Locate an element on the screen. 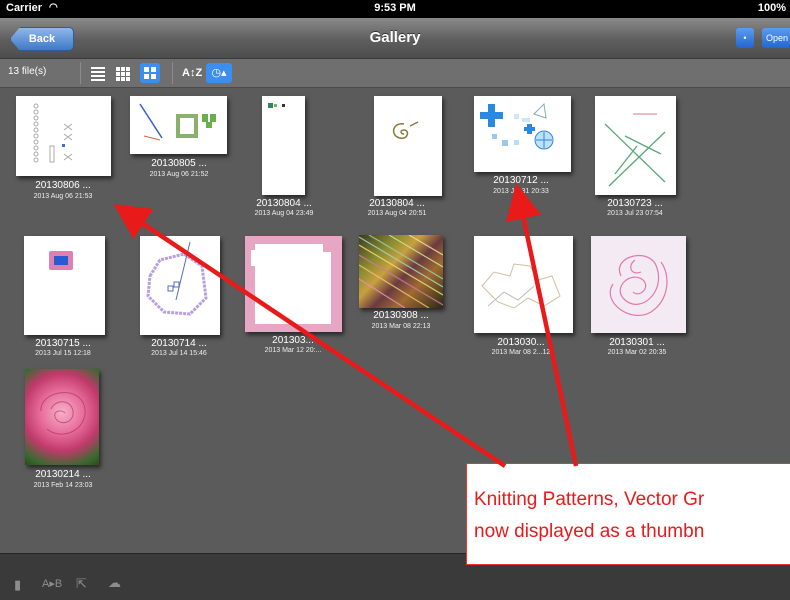  thumbnail-purple-pixel is located at coordinates (180, 285).